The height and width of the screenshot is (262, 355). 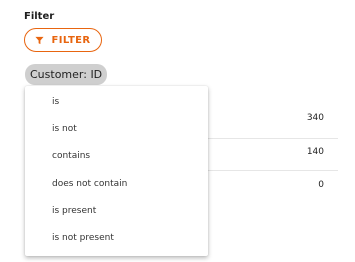 I want to click on dropdown-option-contains: contains, so click(x=116, y=156).